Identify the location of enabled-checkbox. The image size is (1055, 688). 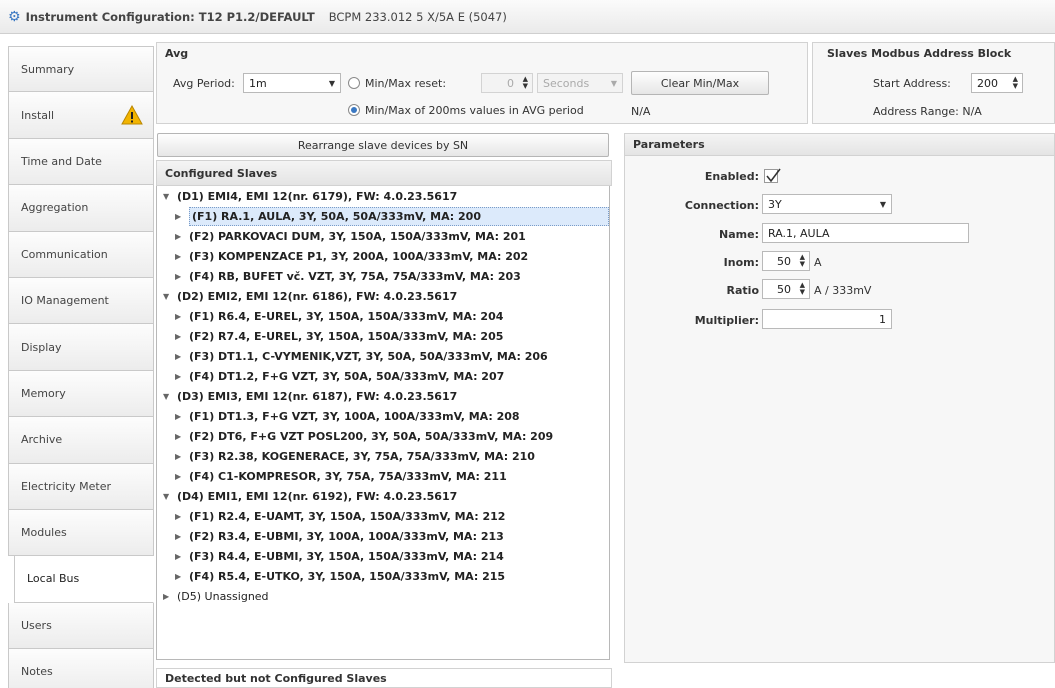
(772, 175).